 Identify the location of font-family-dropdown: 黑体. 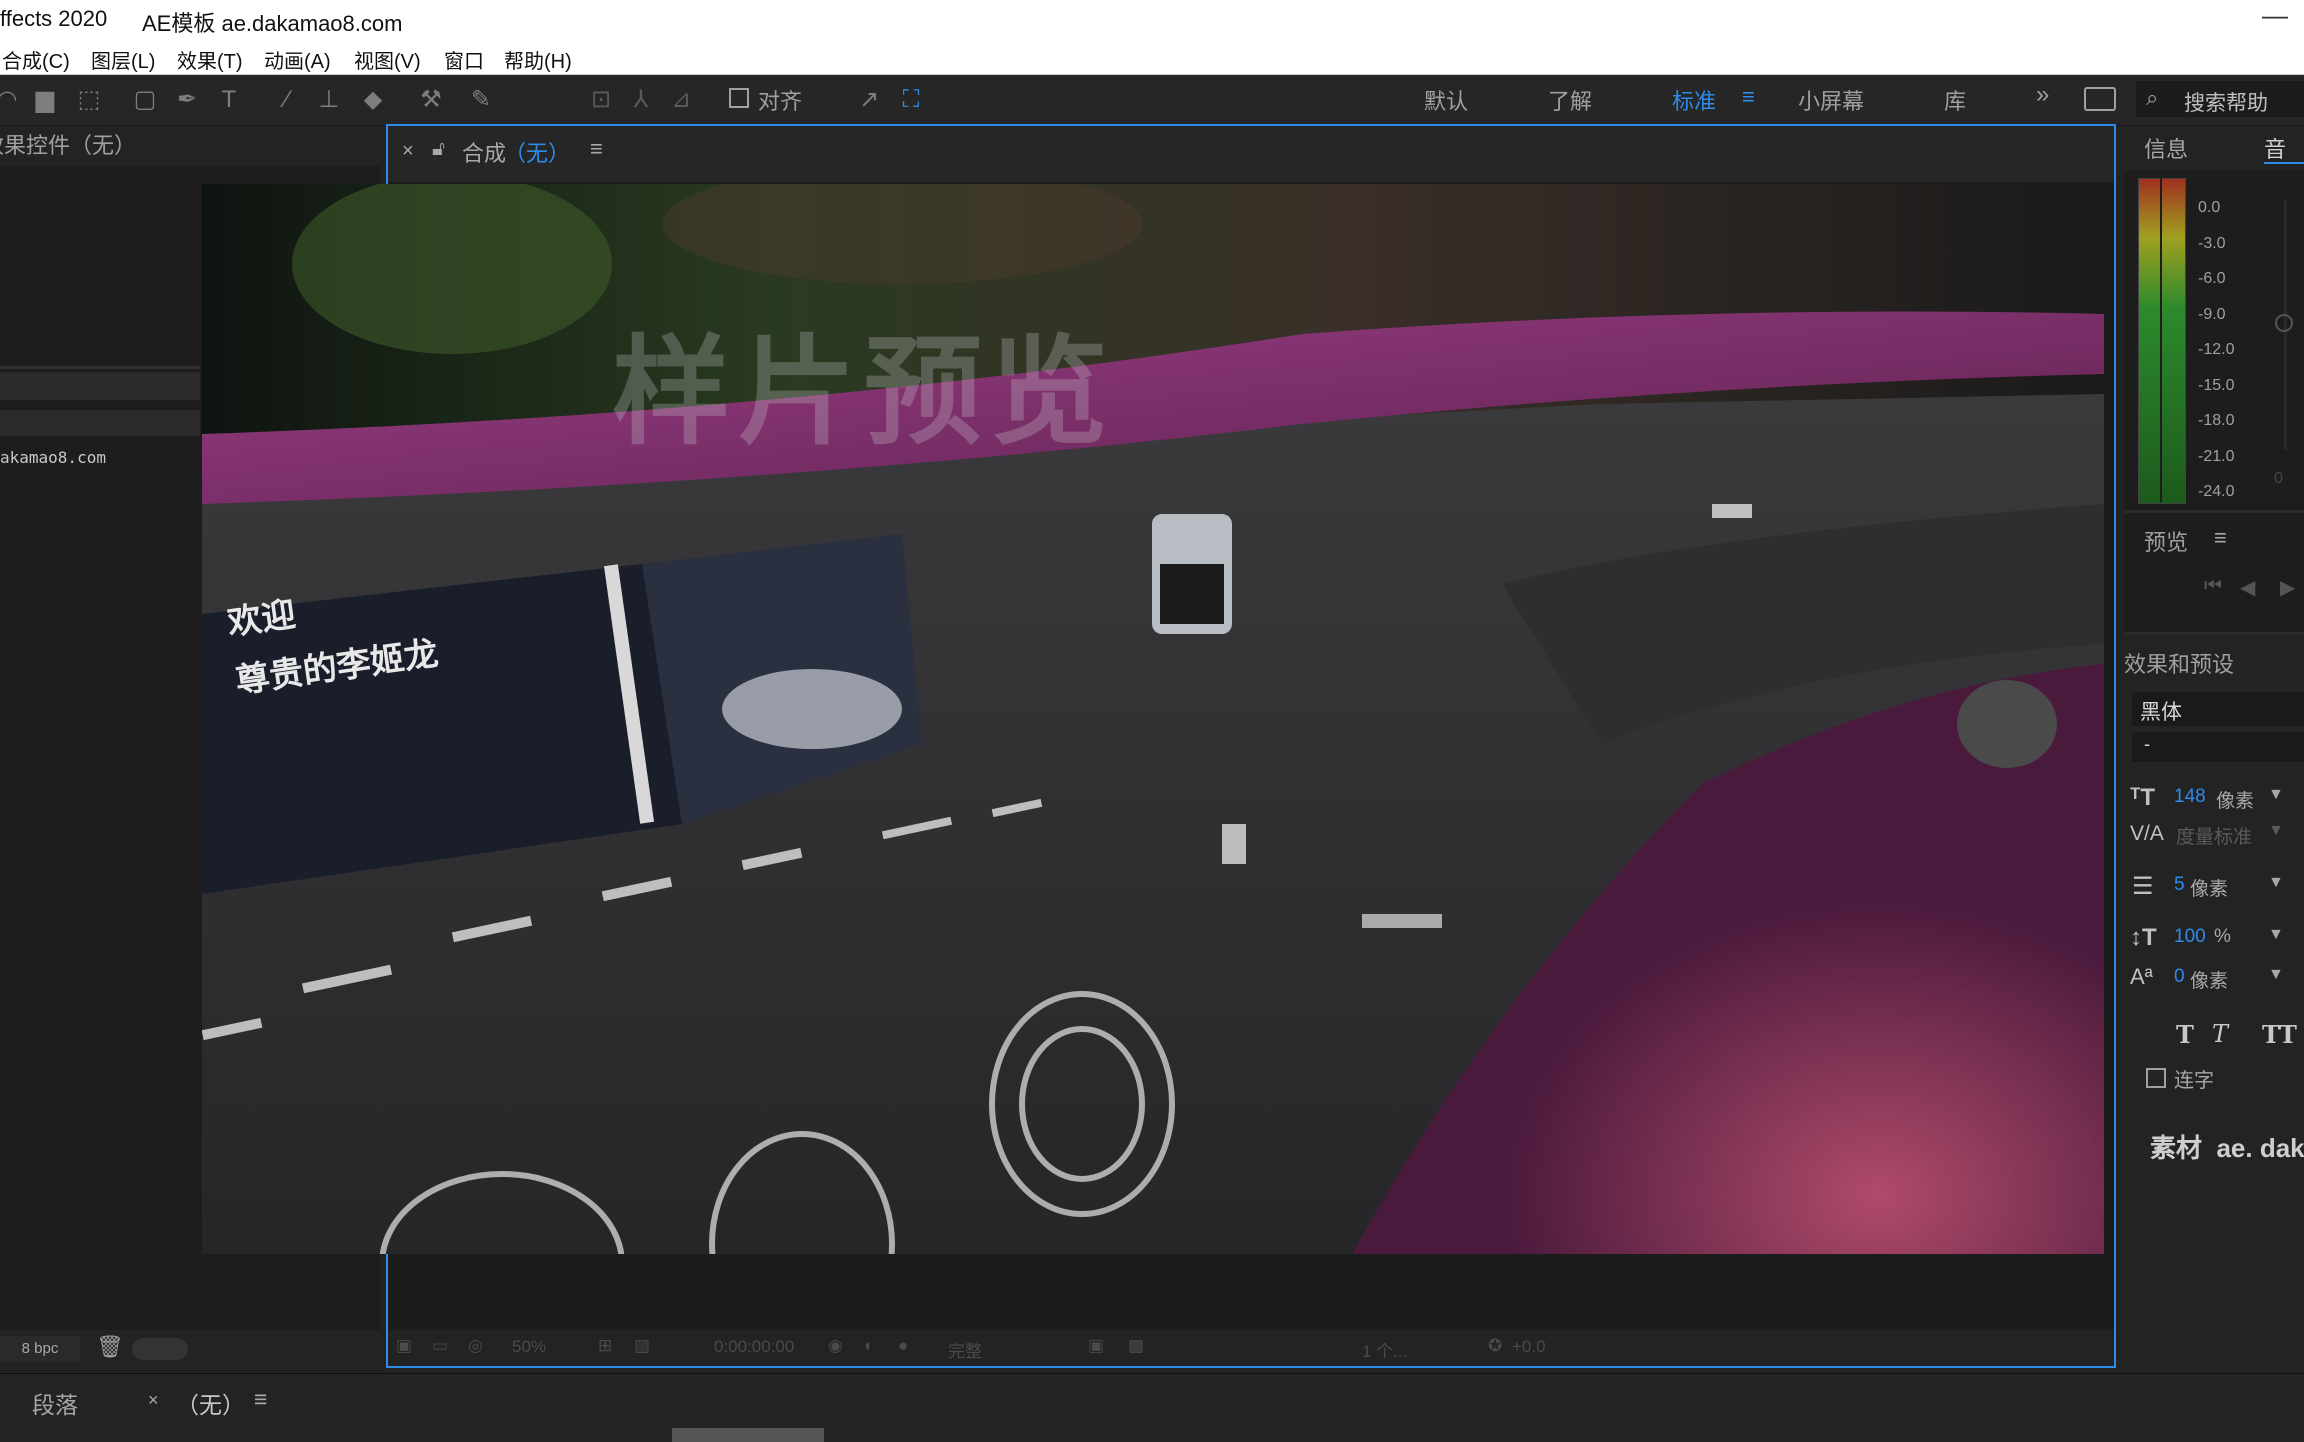
(2218, 709).